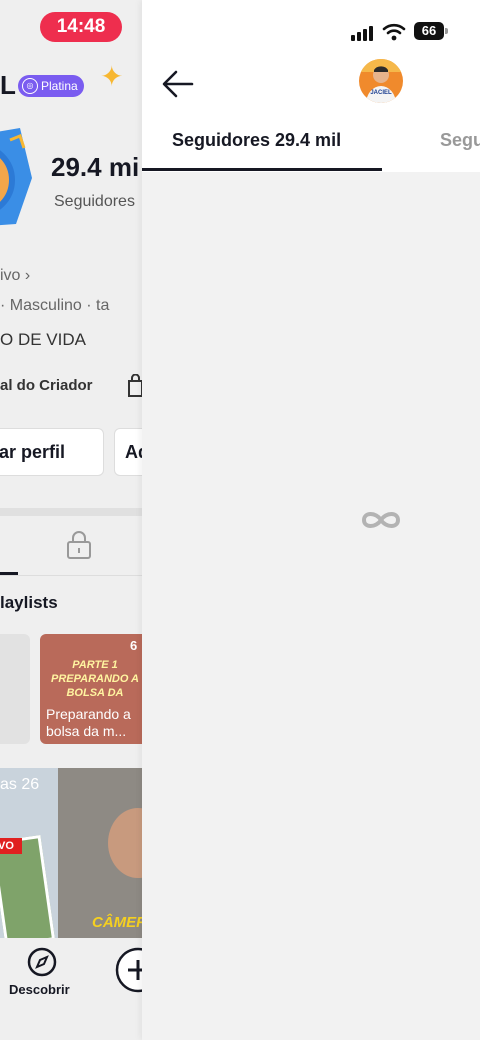  Describe the element at coordinates (15, 276) in the screenshot. I see `bio-link: ivo ›` at that location.